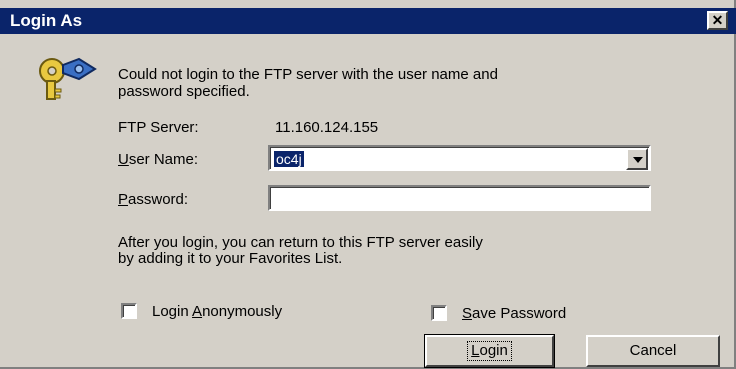  I want to click on ftp-server-value: 11.160.124.155, so click(327, 127).